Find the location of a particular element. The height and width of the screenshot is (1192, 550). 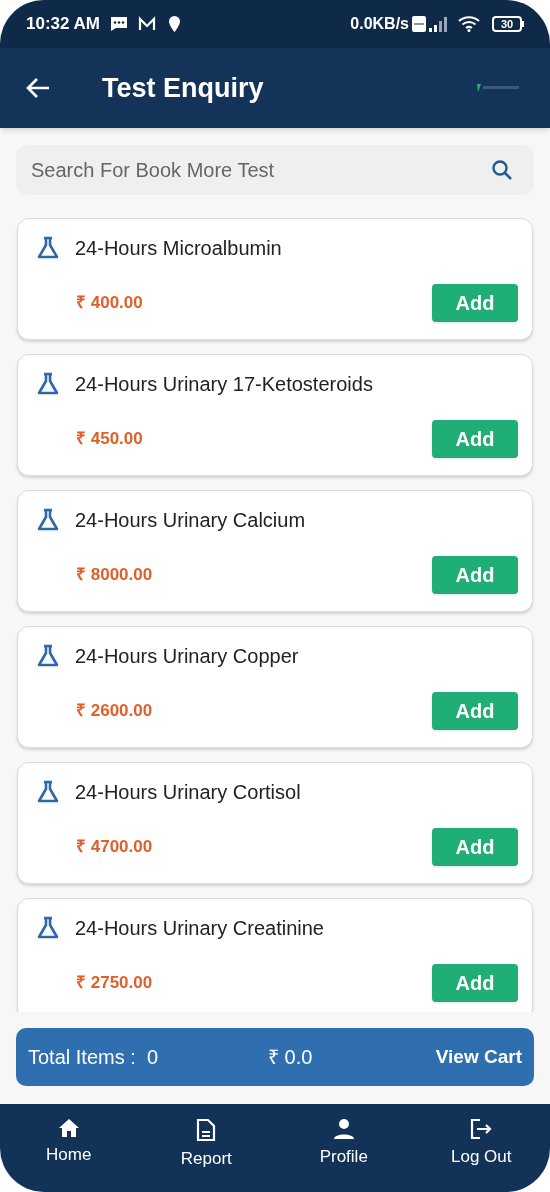

network-speed: 0.0KB/s is located at coordinates (379, 24).